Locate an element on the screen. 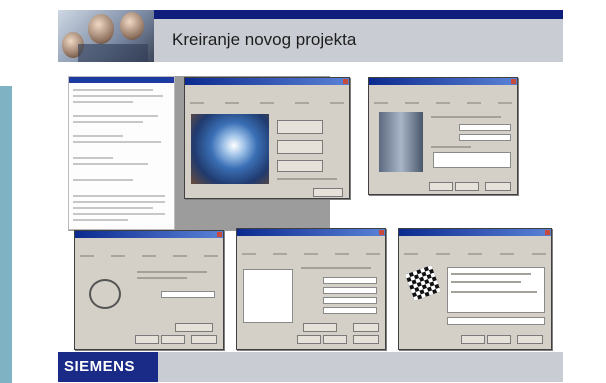 This screenshot has height=383, width=606. wizard-finish-dialog is located at coordinates (475, 289).